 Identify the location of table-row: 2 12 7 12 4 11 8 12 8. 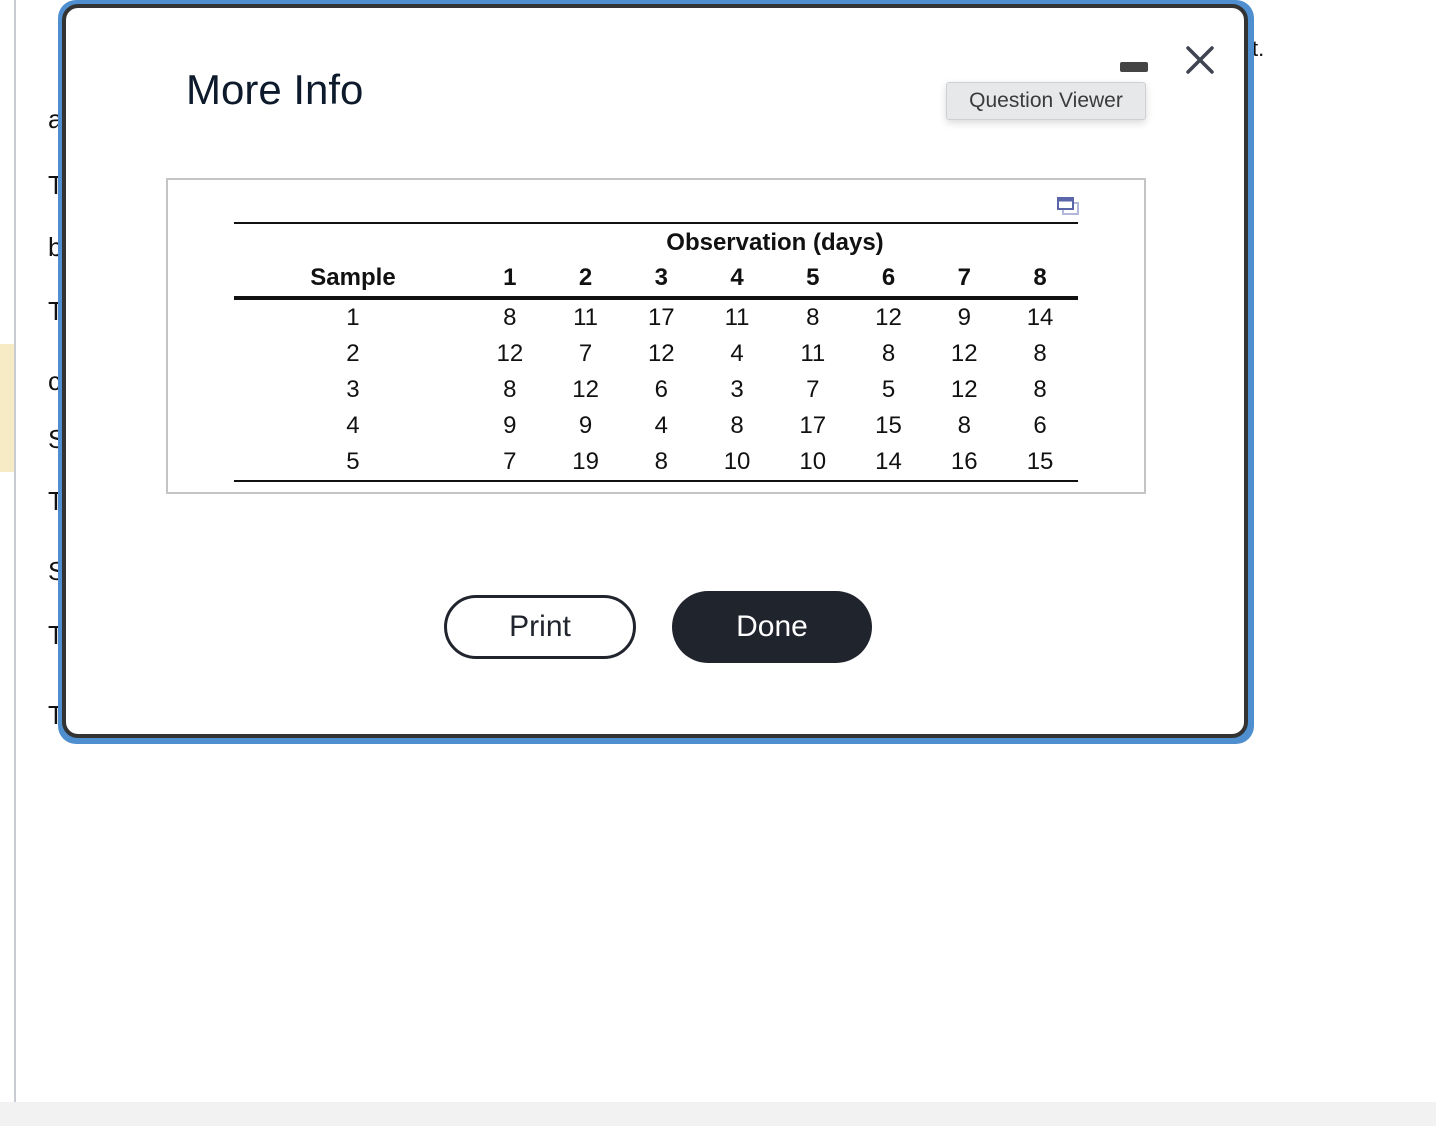
(656, 354).